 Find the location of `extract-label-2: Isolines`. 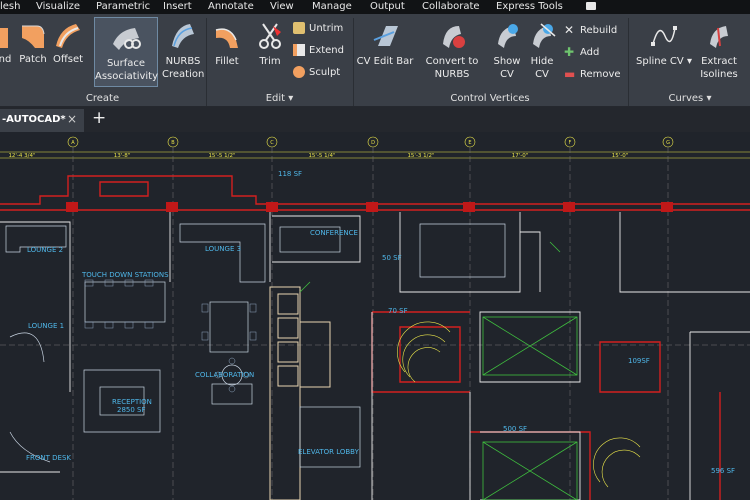

extract-label-2: Isolines is located at coordinates (719, 74).